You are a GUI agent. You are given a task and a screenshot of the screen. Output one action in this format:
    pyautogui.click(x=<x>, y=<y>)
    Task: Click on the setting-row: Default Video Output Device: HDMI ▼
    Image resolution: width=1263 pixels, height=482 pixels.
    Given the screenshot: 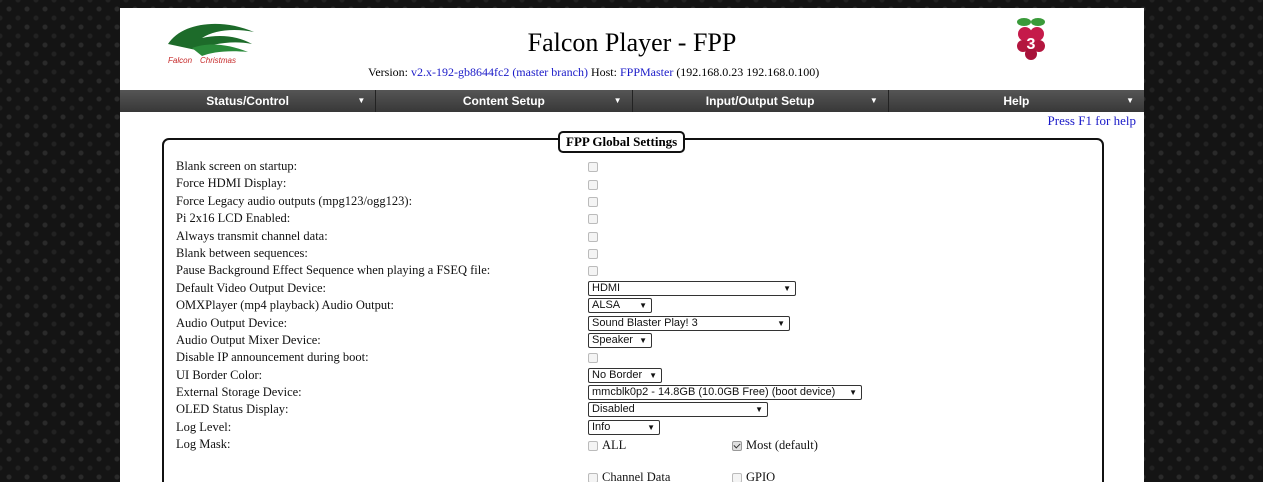 What is the action you would take?
    pyautogui.click(x=639, y=288)
    